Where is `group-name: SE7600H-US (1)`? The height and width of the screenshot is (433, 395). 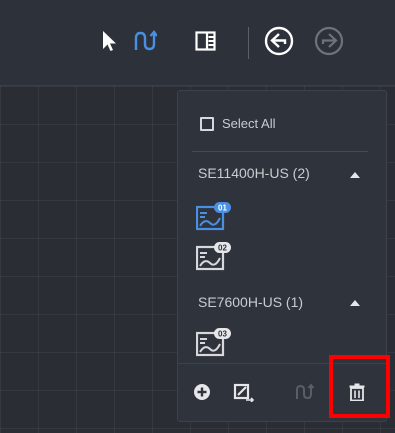 group-name: SE7600H-US (1) is located at coordinates (251, 302).